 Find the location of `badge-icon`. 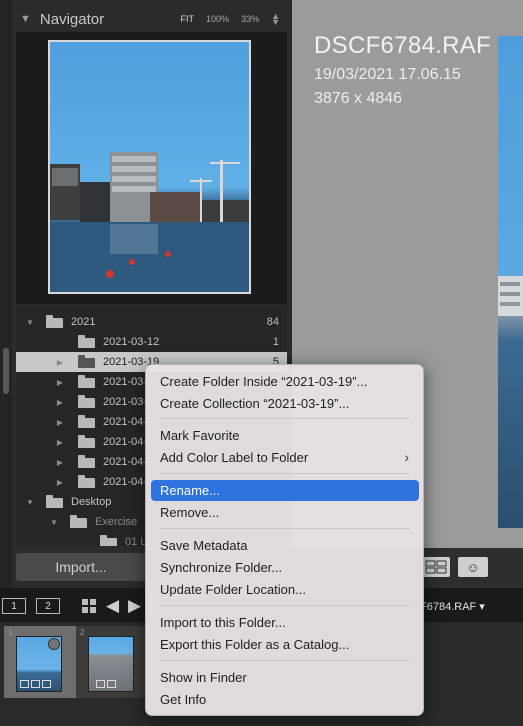

badge-icon is located at coordinates (54, 644).